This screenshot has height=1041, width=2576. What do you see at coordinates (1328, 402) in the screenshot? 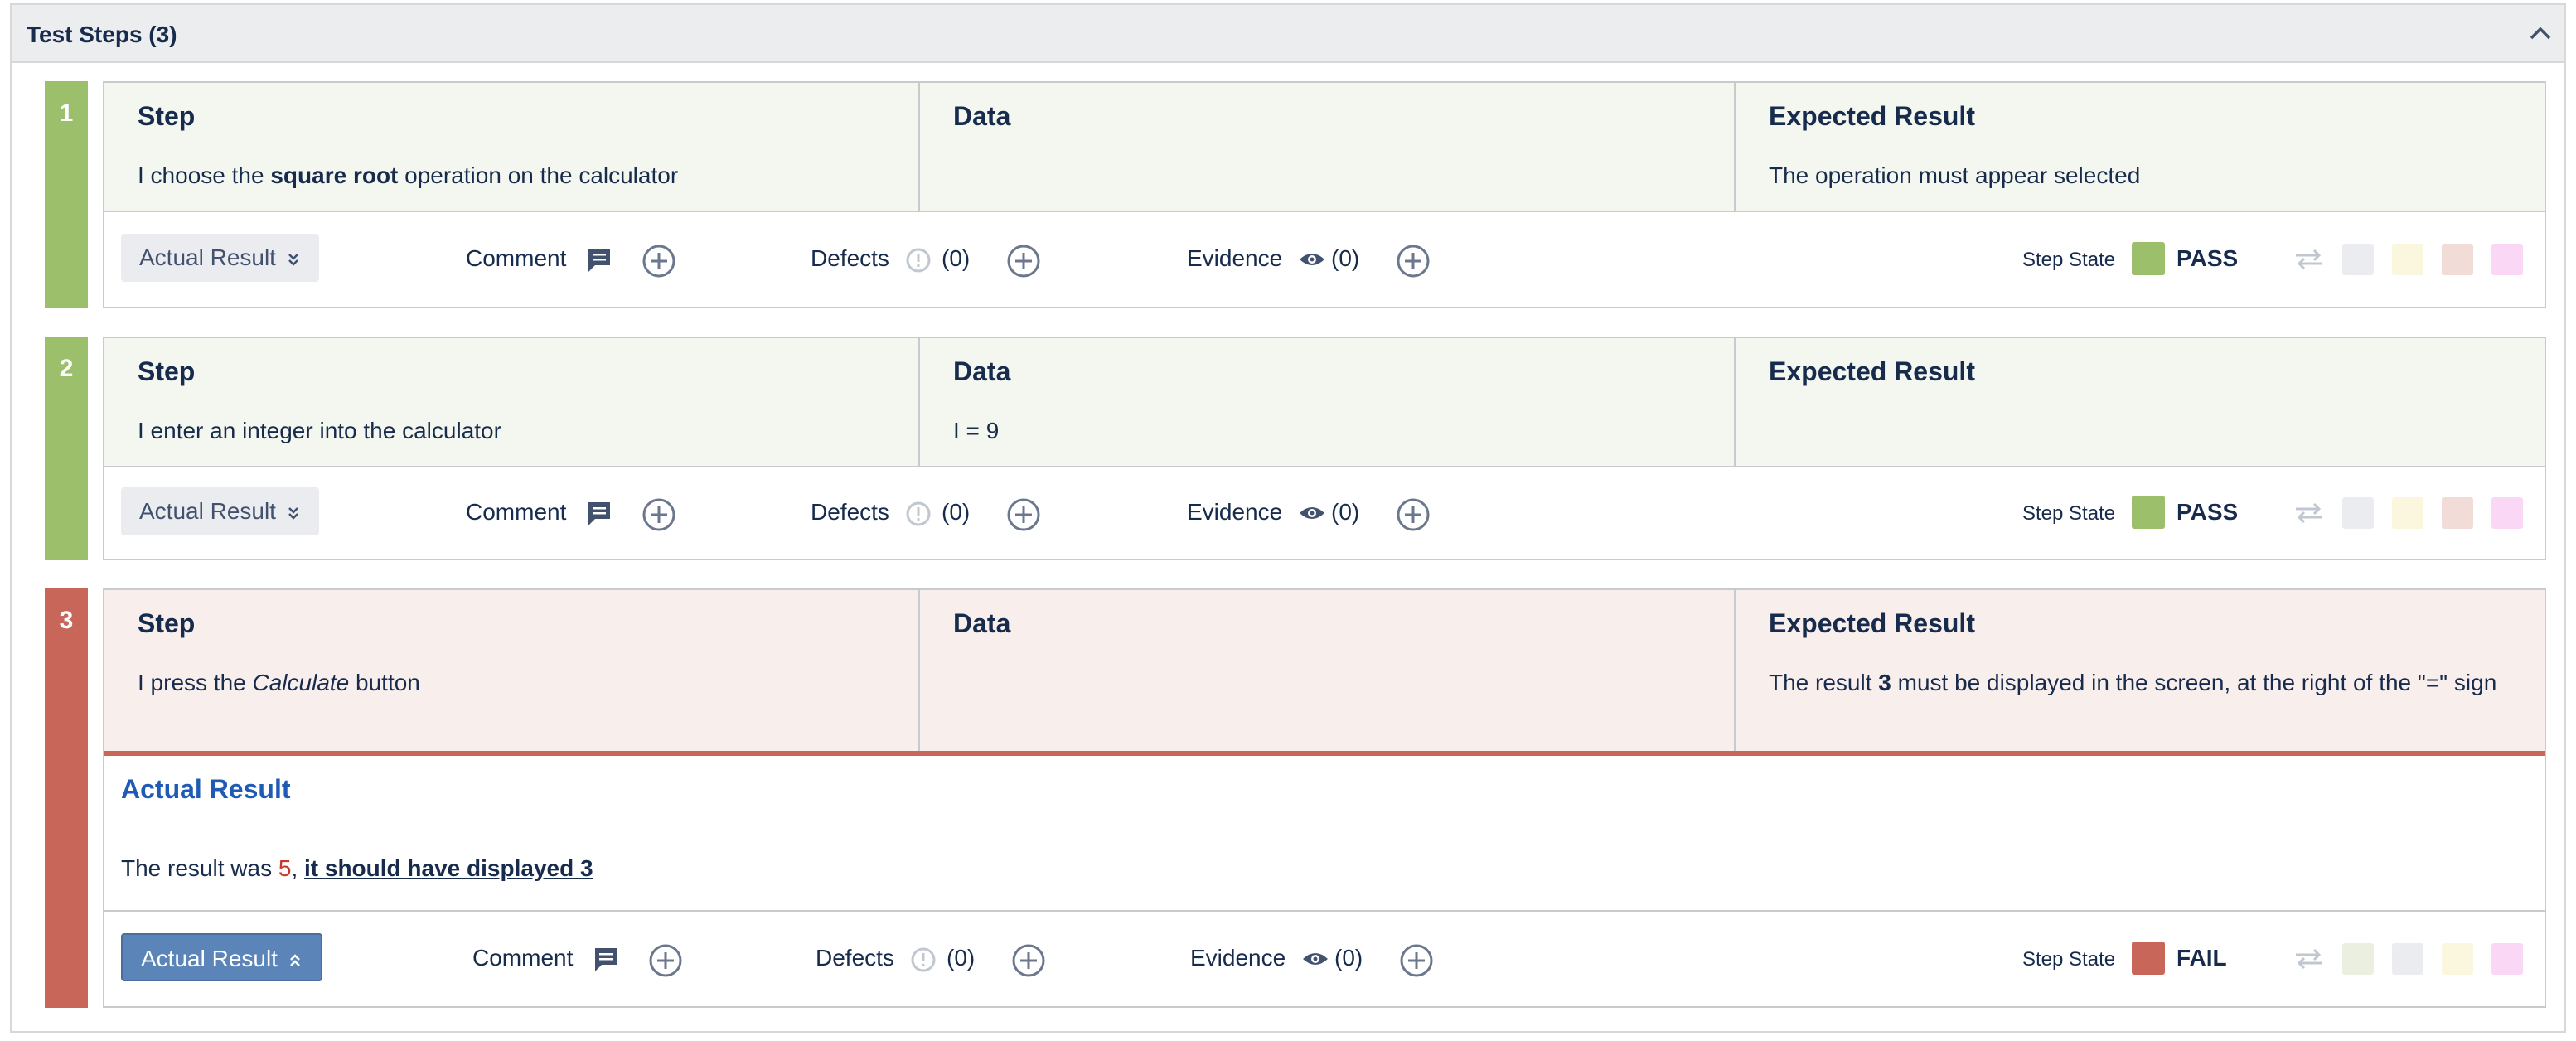
I see `data-column: Data I = 9` at bounding box center [1328, 402].